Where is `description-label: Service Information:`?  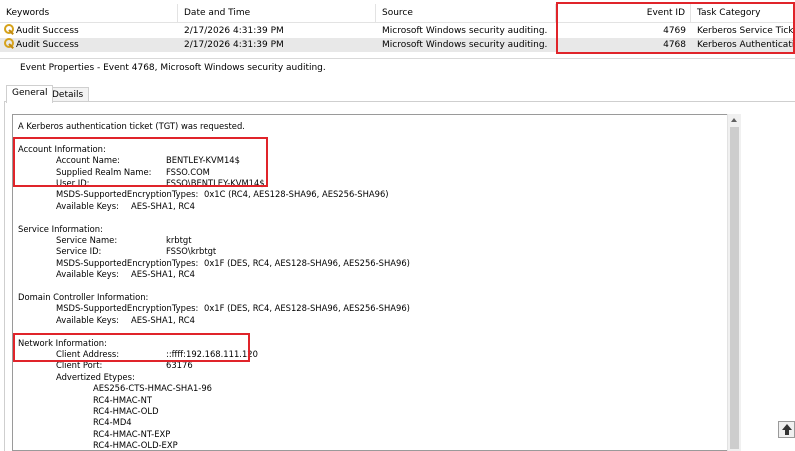 description-label: Service Information: is located at coordinates (60, 228).